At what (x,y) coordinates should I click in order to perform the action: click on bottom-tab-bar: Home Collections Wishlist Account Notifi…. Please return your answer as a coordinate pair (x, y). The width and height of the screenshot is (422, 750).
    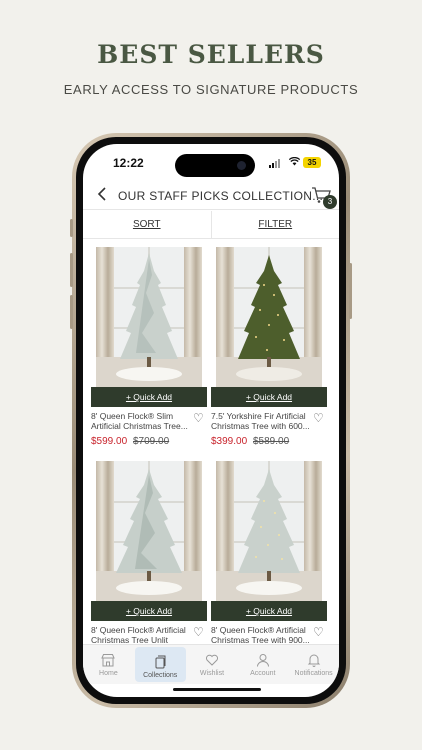
    Looking at the image, I should click on (211, 664).